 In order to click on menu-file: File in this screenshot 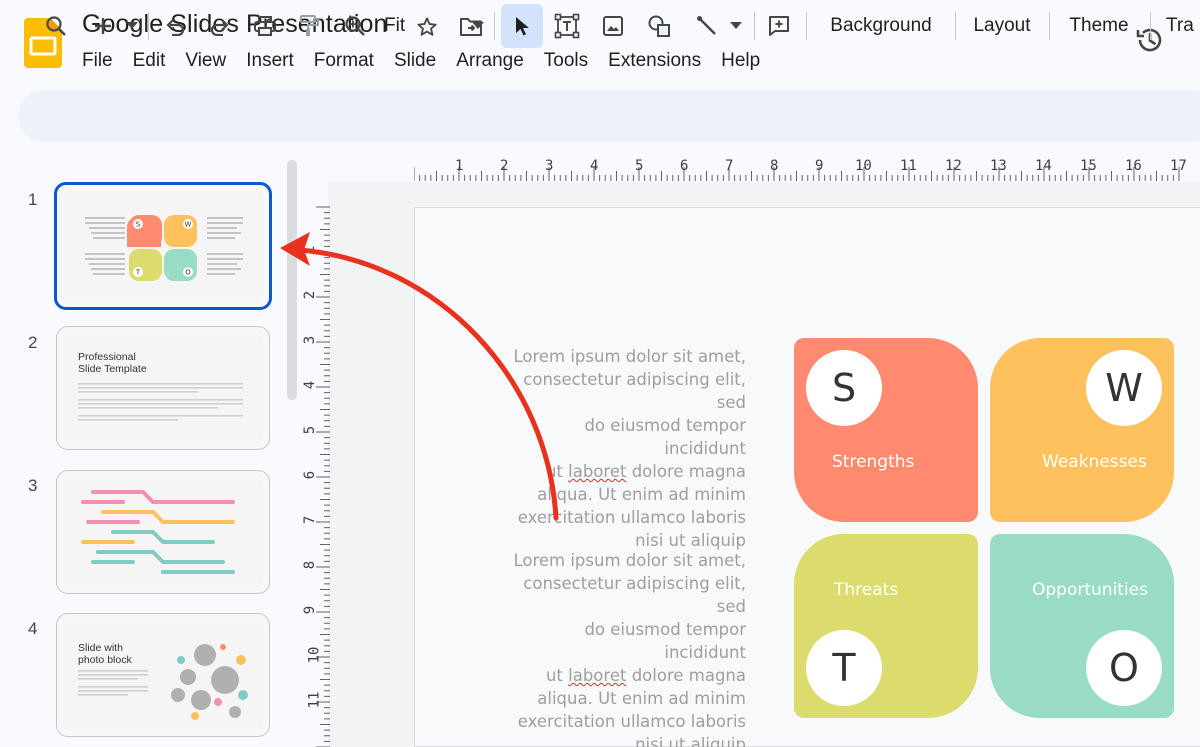, I will do `click(97, 61)`.